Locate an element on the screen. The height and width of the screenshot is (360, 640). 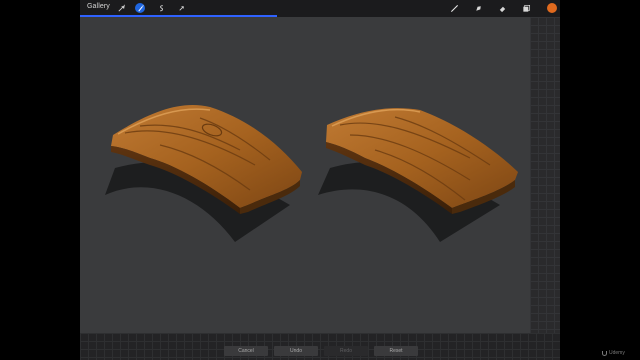
udemy-logo-icon is located at coordinates (604, 353).